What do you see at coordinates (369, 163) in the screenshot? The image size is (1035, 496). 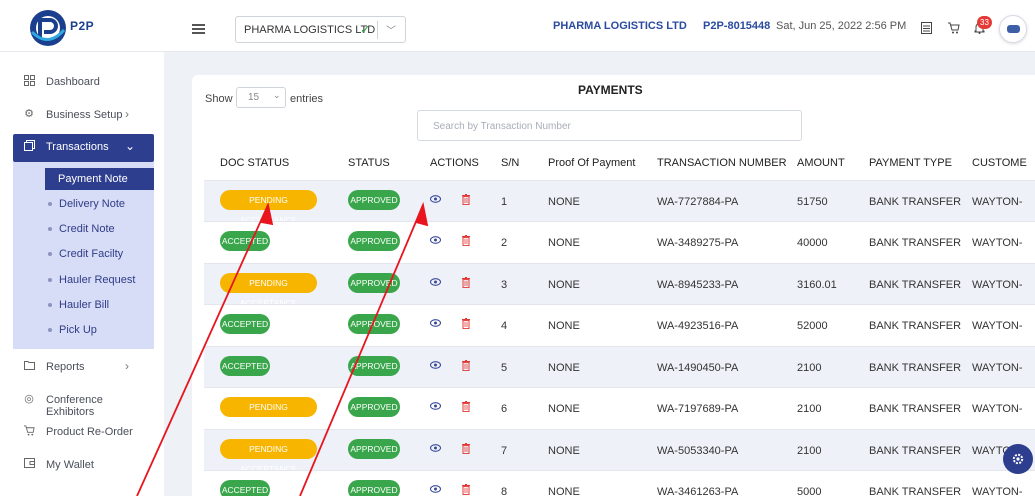 I see `column-header: STATUS` at bounding box center [369, 163].